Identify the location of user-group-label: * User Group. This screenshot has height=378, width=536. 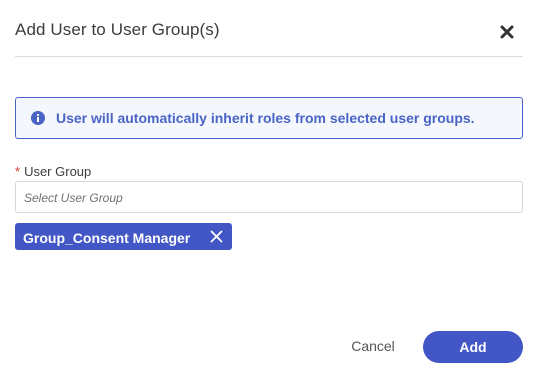
(53, 171).